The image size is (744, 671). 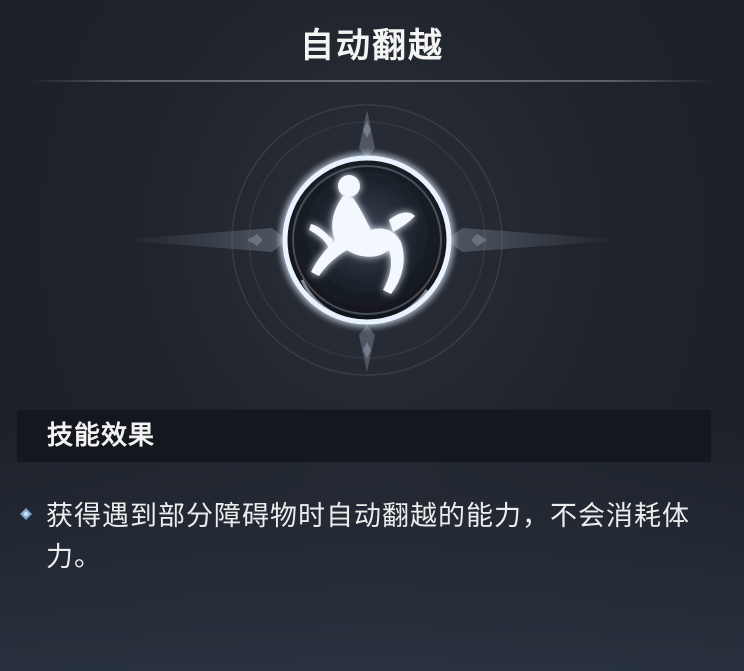 What do you see at coordinates (101, 436) in the screenshot?
I see `skill-effect-title: 技能效果` at bounding box center [101, 436].